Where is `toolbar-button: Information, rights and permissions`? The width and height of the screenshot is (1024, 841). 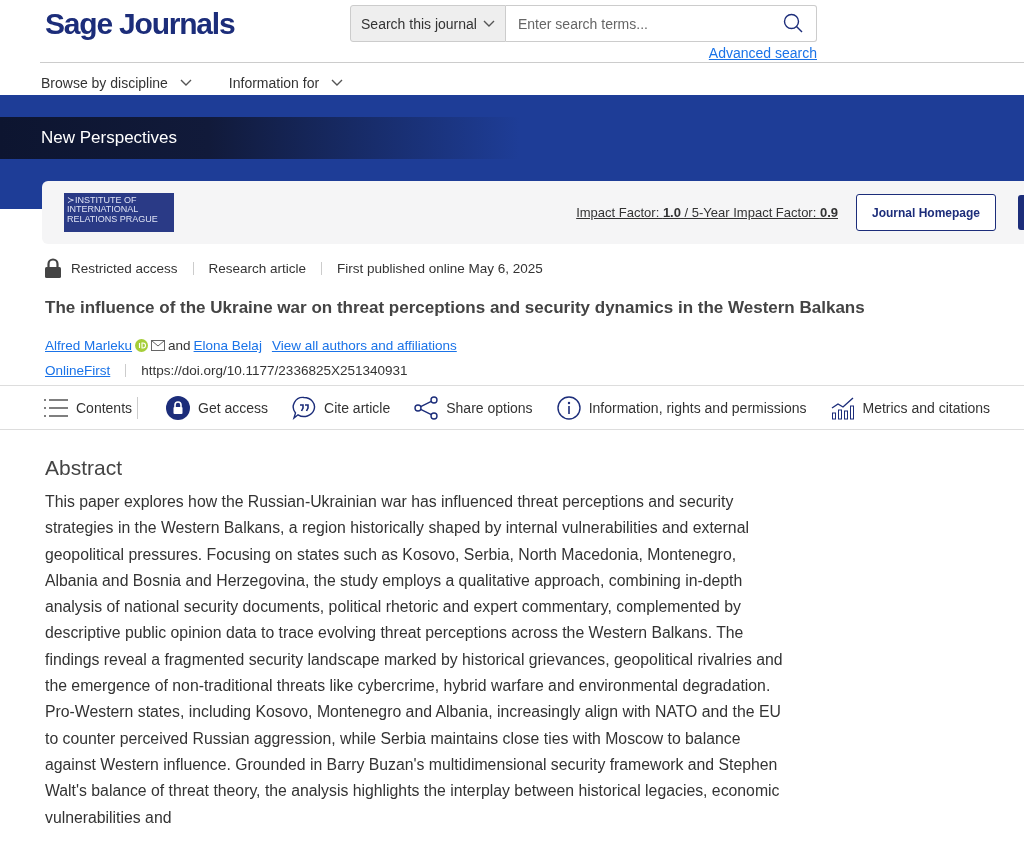
toolbar-button: Information, rights and permissions is located at coordinates (681, 407).